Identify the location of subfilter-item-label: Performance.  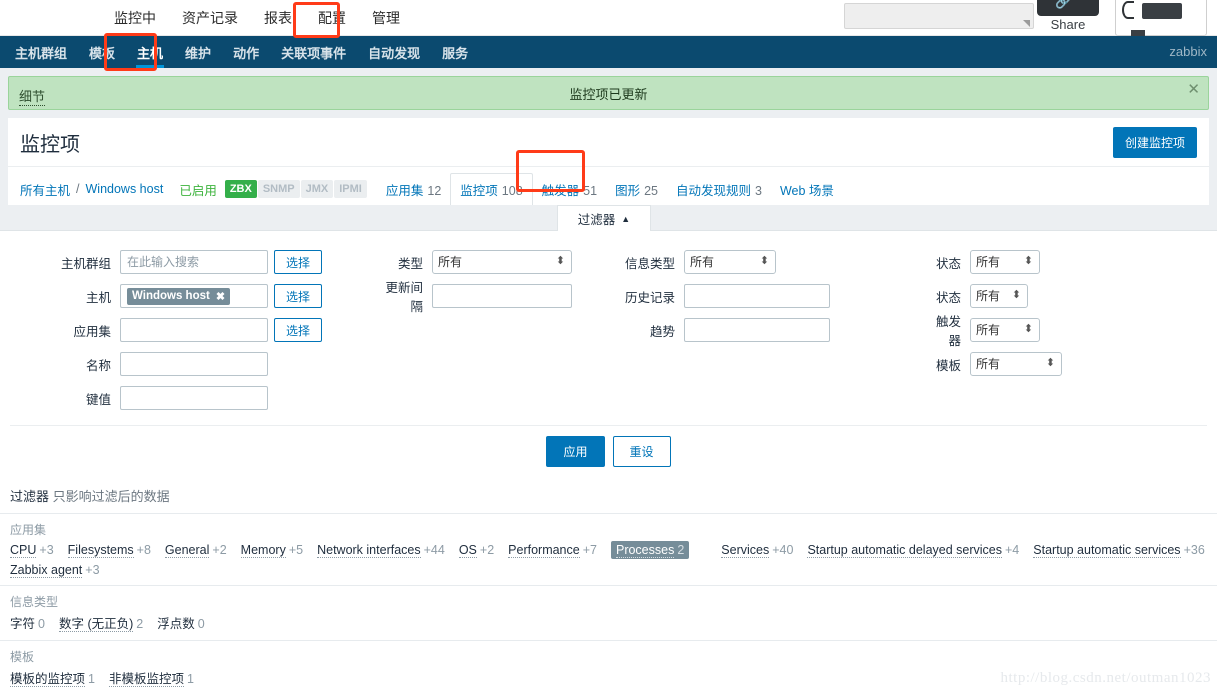
(544, 550).